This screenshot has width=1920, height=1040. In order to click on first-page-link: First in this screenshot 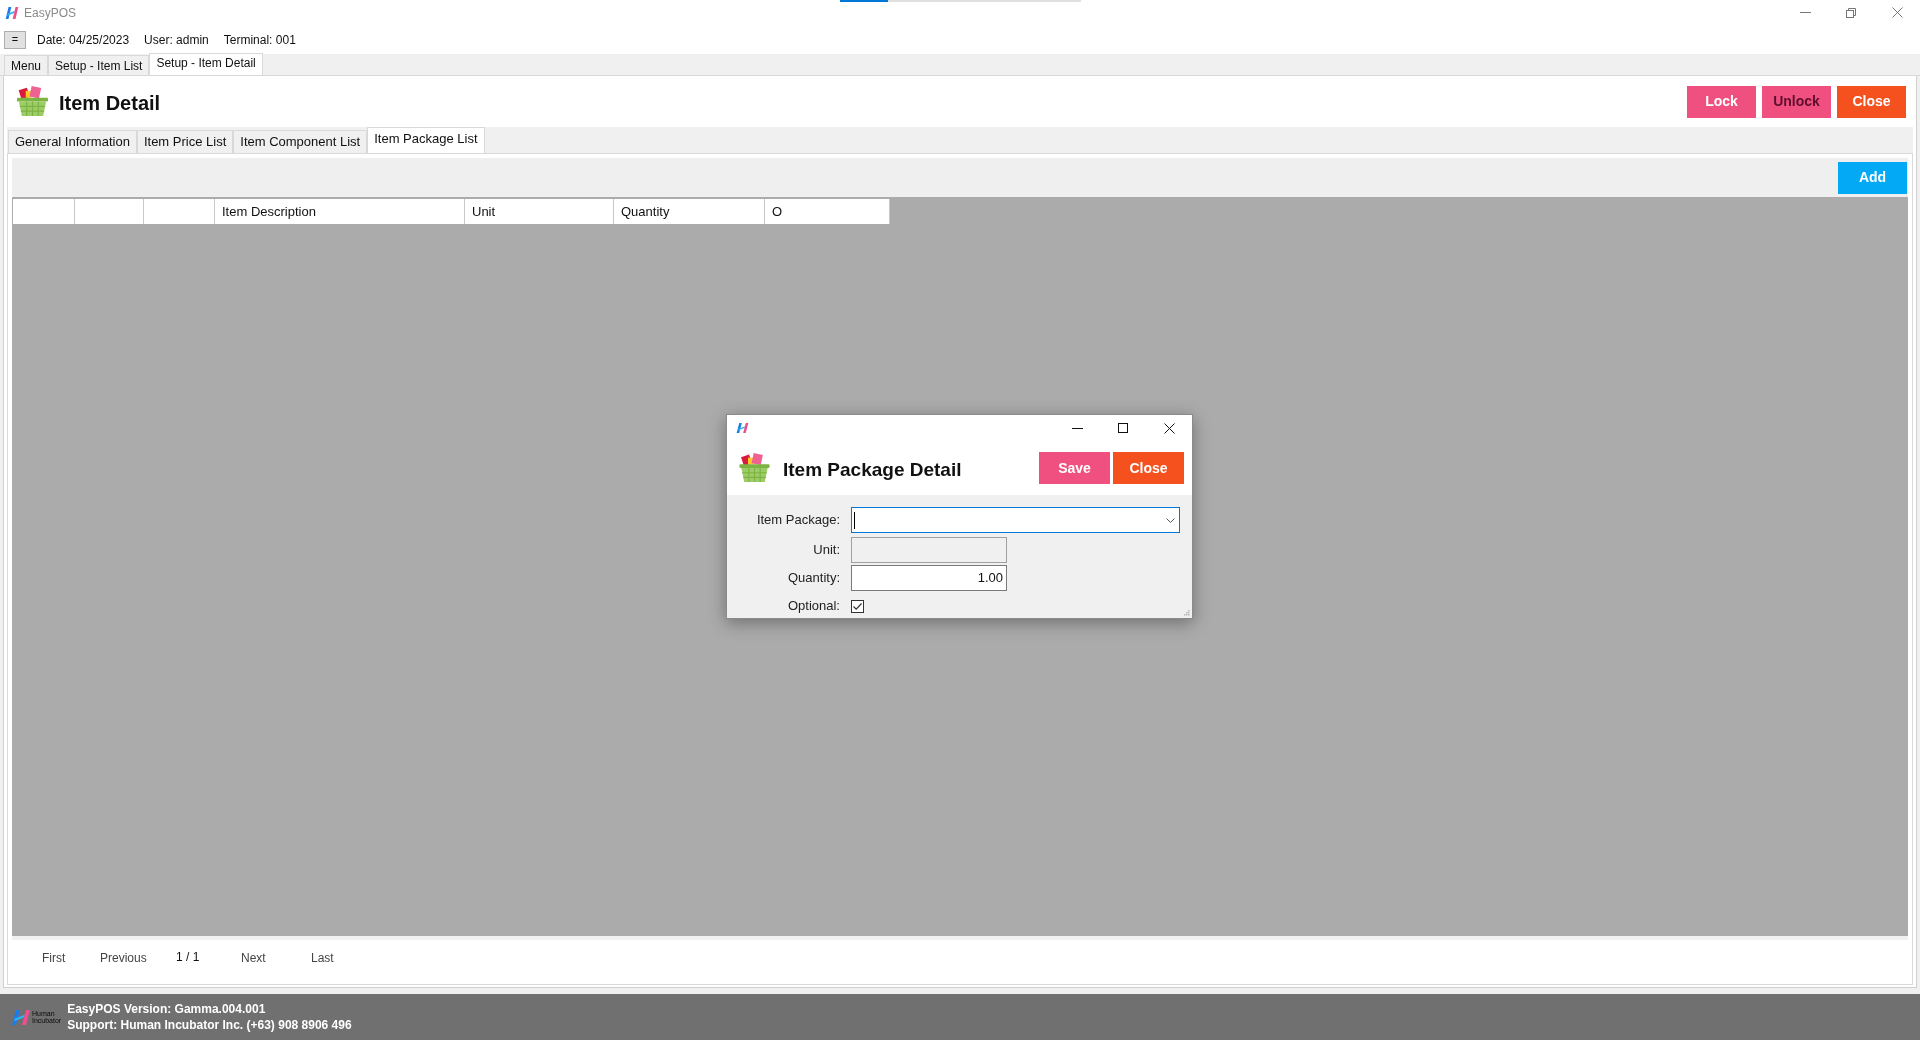, I will do `click(54, 958)`.